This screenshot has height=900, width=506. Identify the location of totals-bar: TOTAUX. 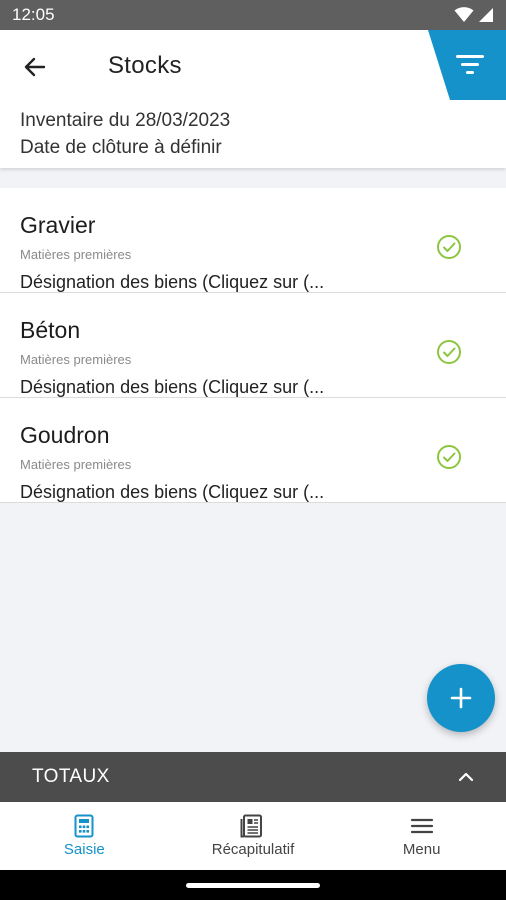
(253, 777).